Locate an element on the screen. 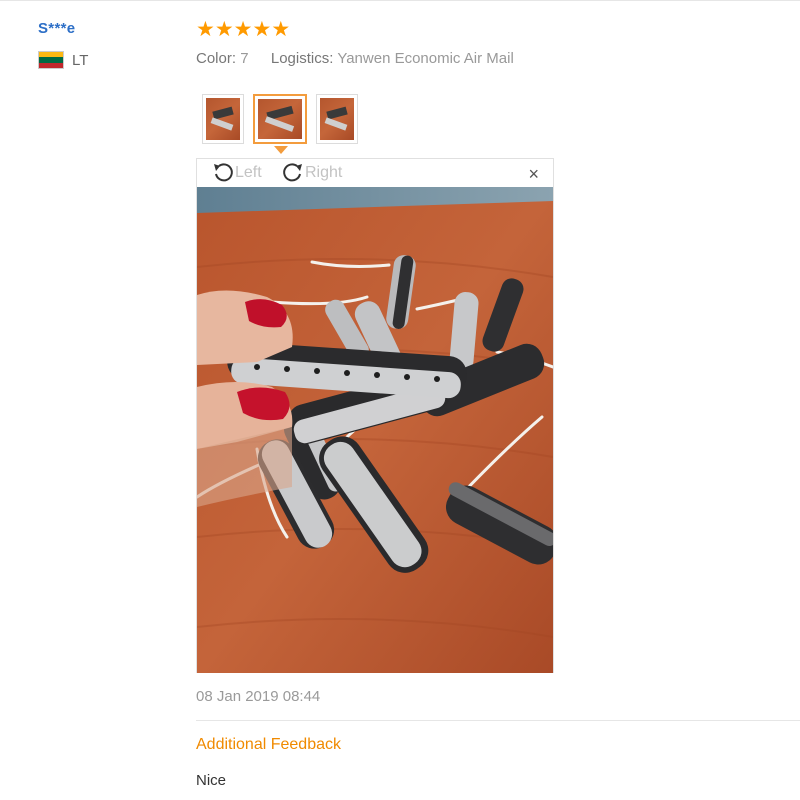 The height and width of the screenshot is (800, 800). rotate-right-label: Right is located at coordinates (324, 172).